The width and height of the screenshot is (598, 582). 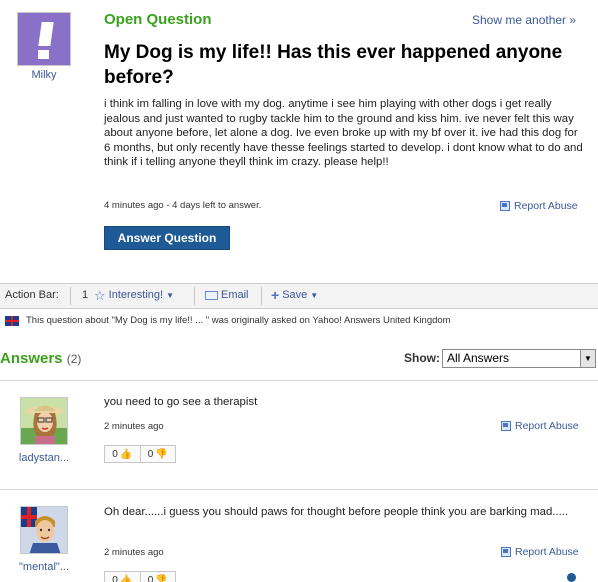 What do you see at coordinates (183, 205) in the screenshot?
I see `question-meta: 4 minutes ago - 4 days left to answer.` at bounding box center [183, 205].